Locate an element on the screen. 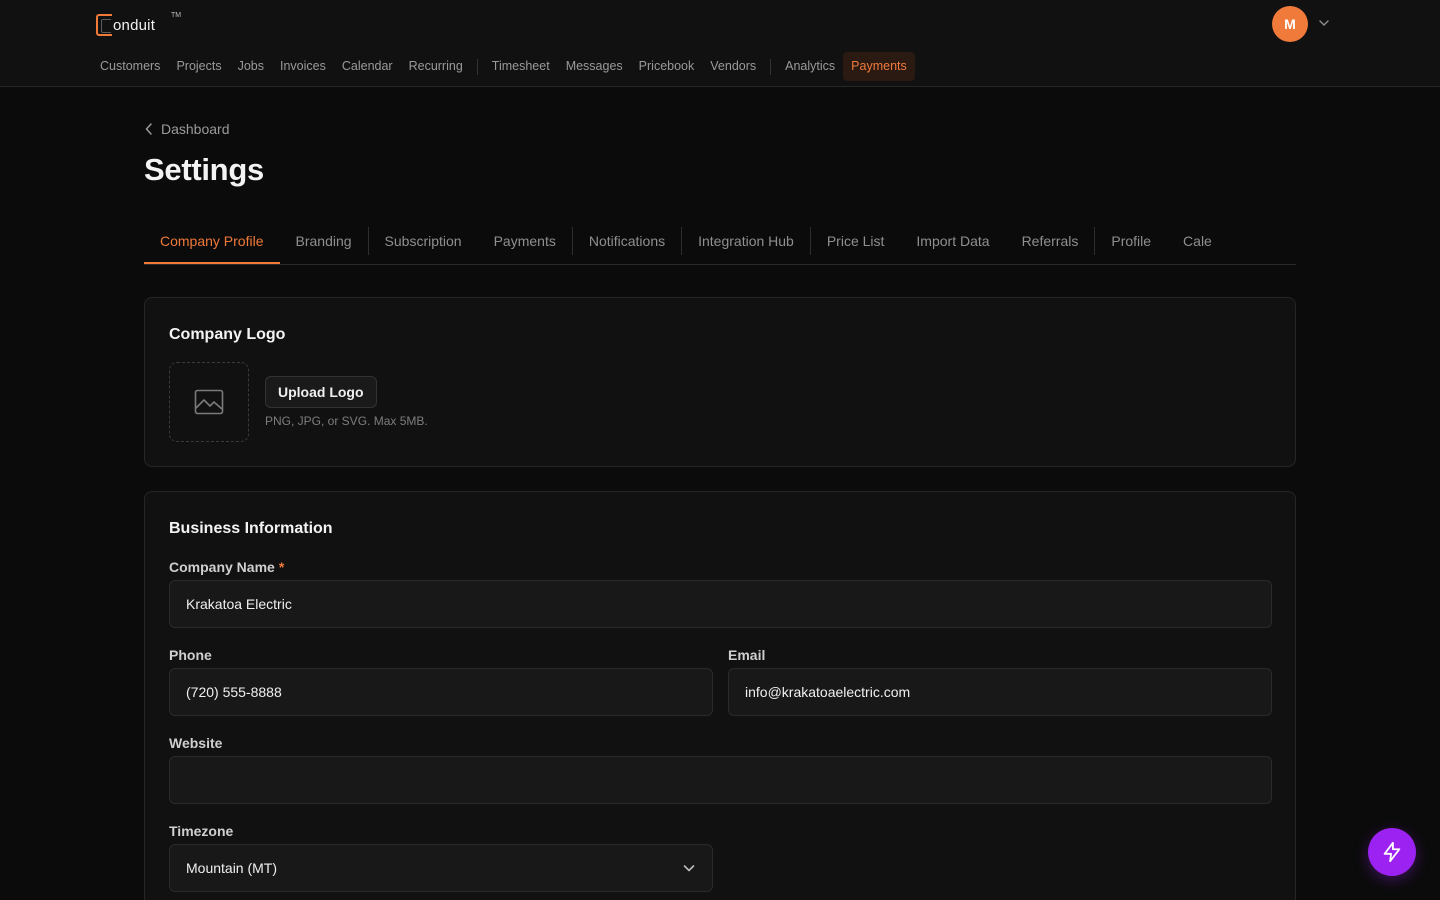 This screenshot has width=1440, height=900. nav-item-customers: Customers is located at coordinates (130, 66).